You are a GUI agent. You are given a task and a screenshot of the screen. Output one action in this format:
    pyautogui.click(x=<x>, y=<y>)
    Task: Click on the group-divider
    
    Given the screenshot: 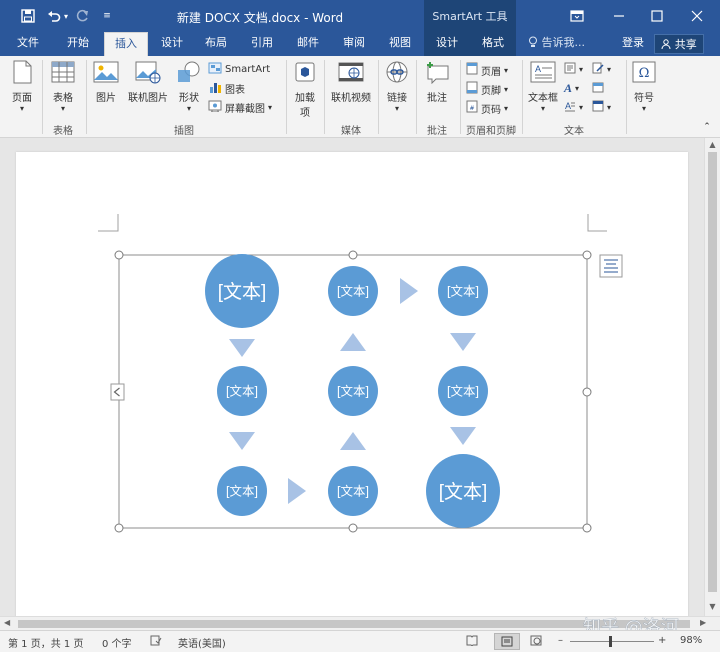 What is the action you would take?
    pyautogui.click(x=522, y=97)
    